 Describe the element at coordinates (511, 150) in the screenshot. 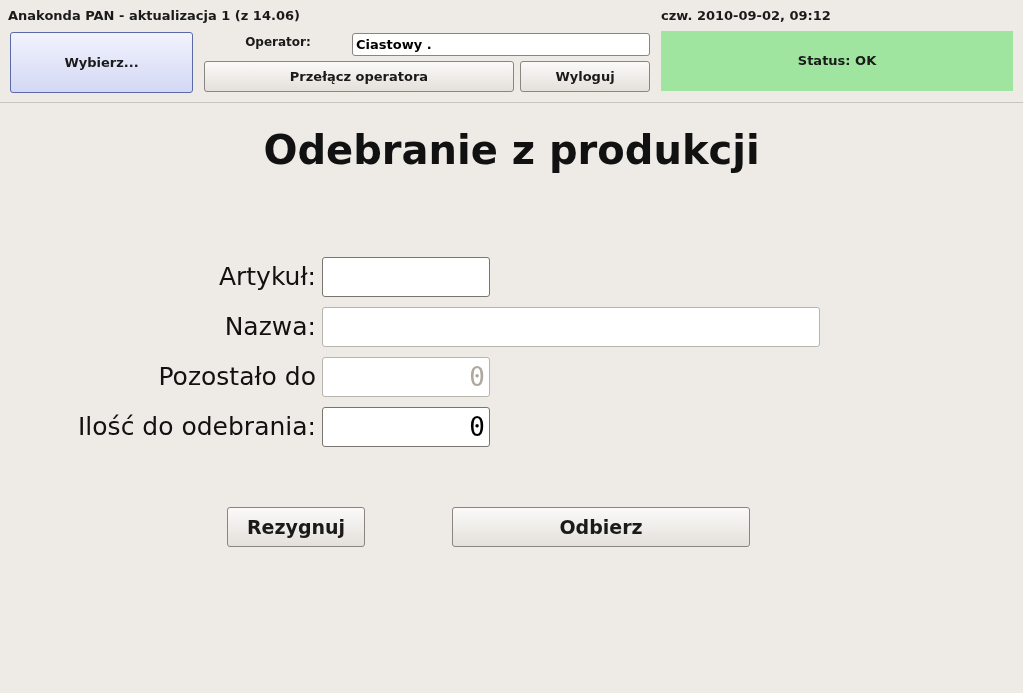

I see `page-heading: Odebranie z produkcji` at that location.